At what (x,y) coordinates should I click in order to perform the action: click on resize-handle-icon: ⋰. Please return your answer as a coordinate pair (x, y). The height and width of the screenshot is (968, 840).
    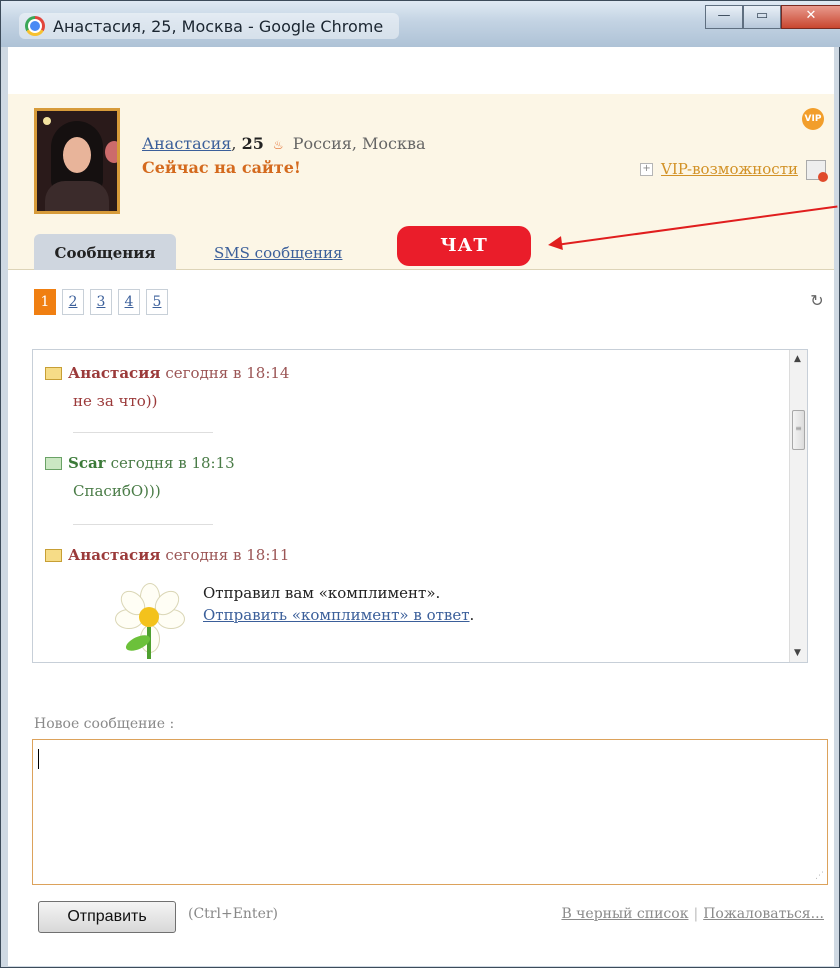
    Looking at the image, I should click on (819, 876).